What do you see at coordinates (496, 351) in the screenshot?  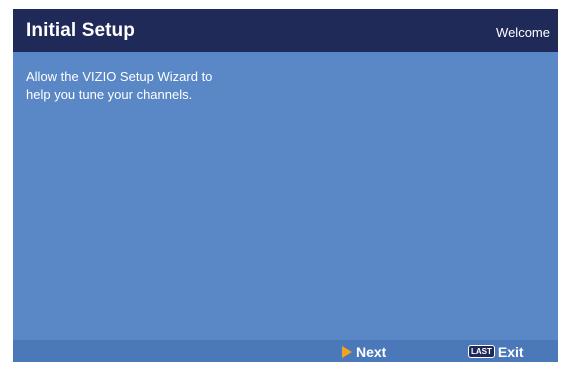 I see `exit-button: LAST Exit` at bounding box center [496, 351].